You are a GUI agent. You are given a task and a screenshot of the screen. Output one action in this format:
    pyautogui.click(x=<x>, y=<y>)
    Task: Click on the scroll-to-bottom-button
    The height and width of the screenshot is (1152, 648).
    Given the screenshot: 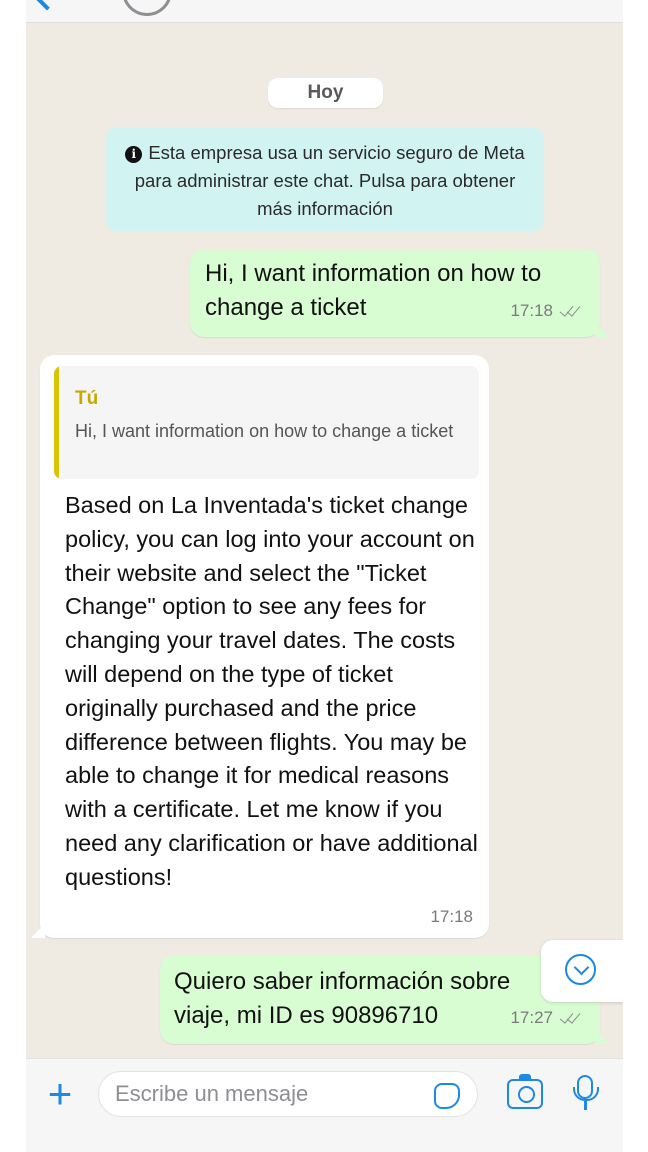 What is the action you would take?
    pyautogui.click(x=582, y=971)
    